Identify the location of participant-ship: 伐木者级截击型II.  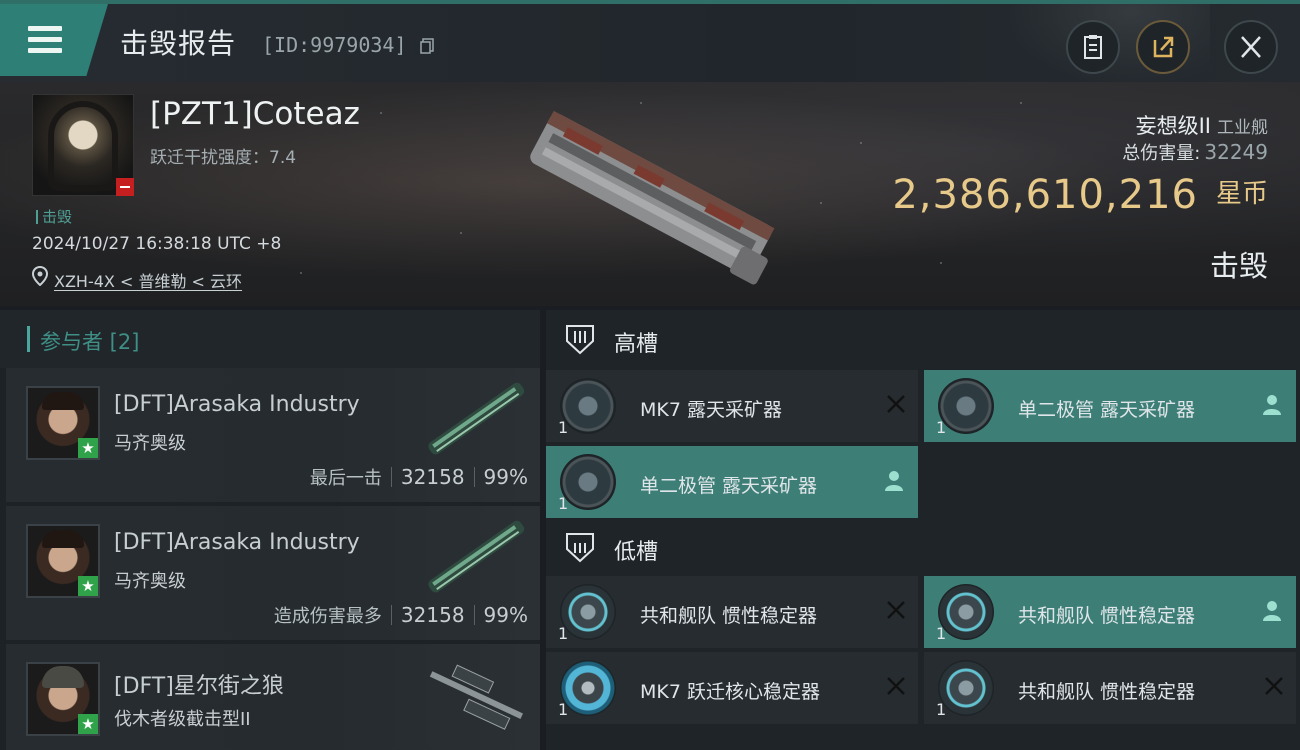
(182, 719).